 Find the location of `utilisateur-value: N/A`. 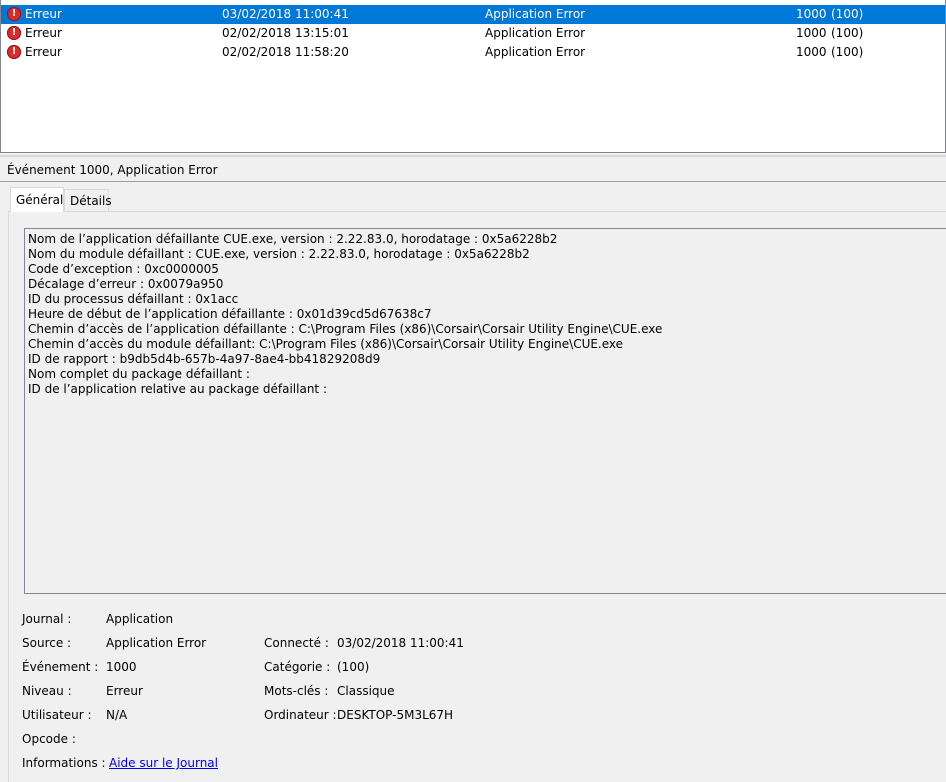

utilisateur-value: N/A is located at coordinates (117, 715).